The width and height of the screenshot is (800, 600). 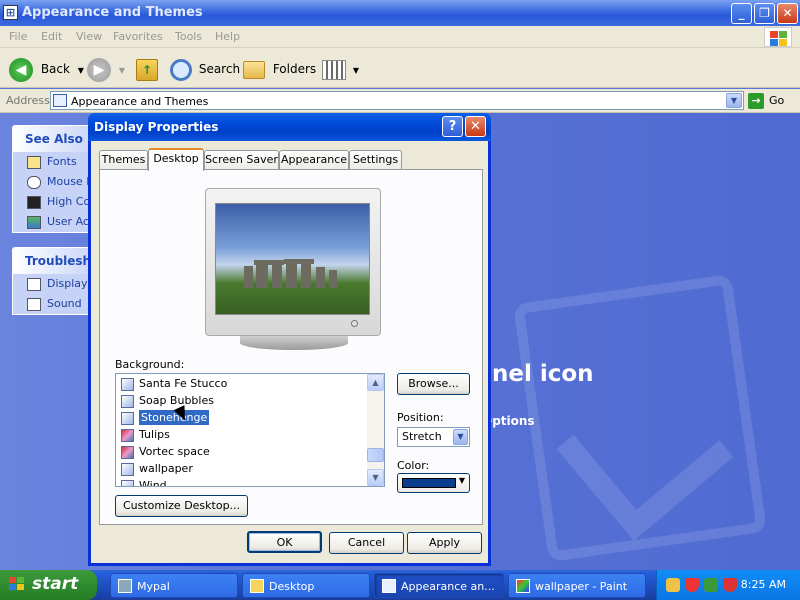 I want to click on high-contrast-icon, so click(x=34, y=202).